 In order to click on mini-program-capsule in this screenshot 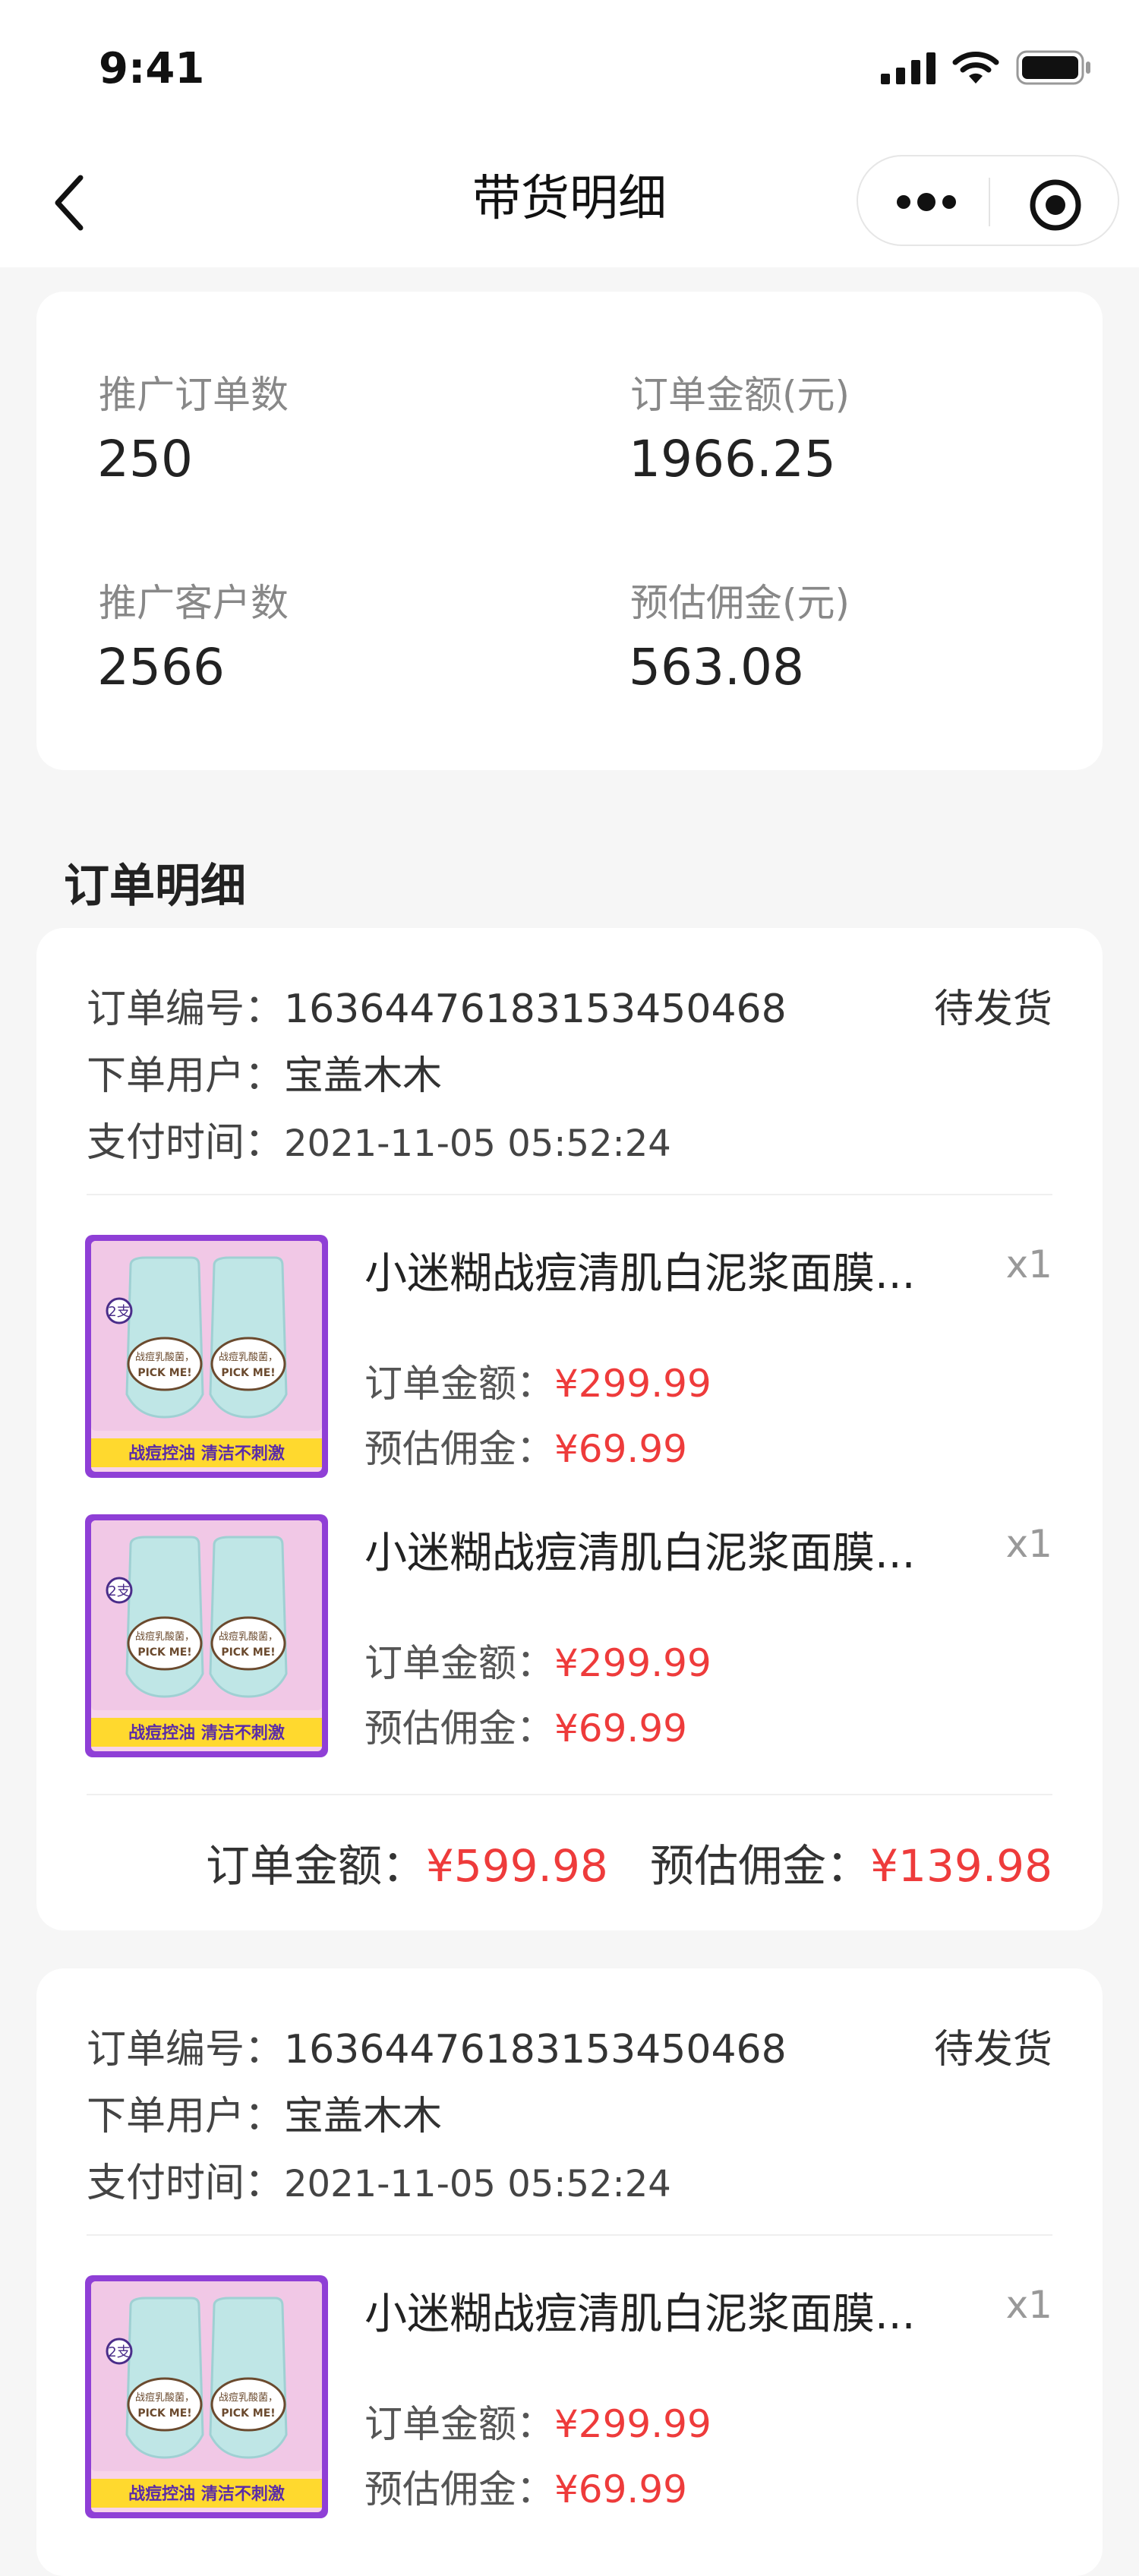, I will do `click(988, 201)`.